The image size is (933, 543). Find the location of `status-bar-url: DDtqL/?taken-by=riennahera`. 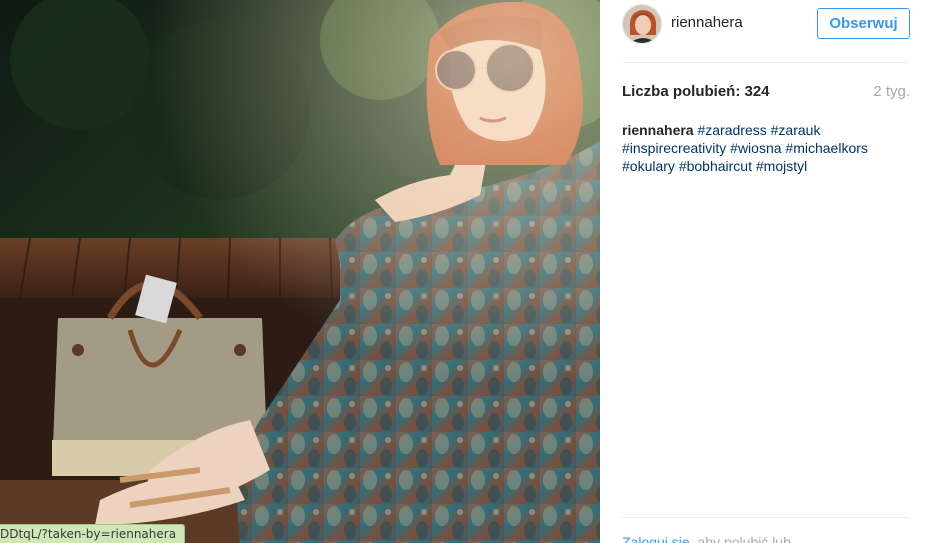

status-bar-url: DDtqL/?taken-by=riennahera is located at coordinates (93, 533).